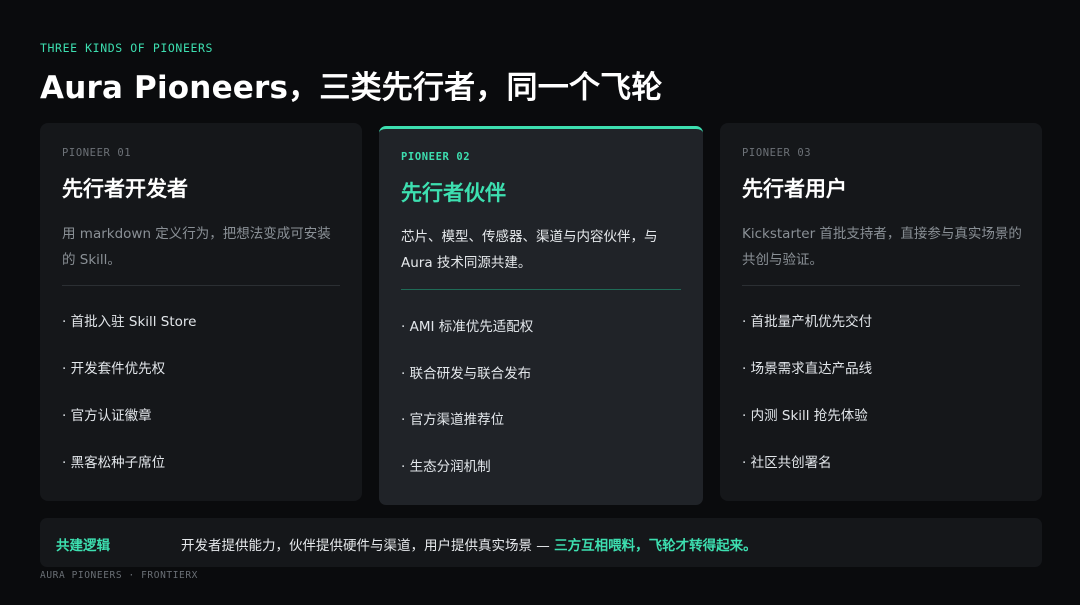 Image resolution: width=1080 pixels, height=605 pixels. What do you see at coordinates (436, 157) in the screenshot?
I see `pioneer-id: PIONEER 02` at bounding box center [436, 157].